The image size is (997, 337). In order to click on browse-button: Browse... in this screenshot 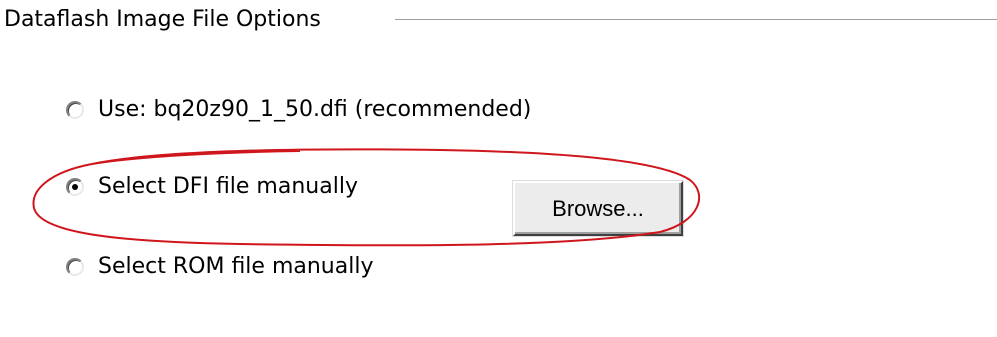, I will do `click(598, 208)`.